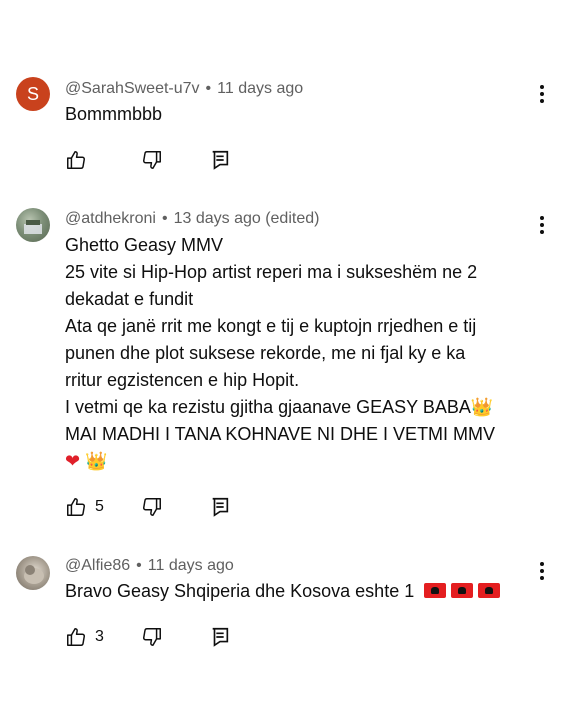  Describe the element at coordinates (99, 636) in the screenshot. I see `like-count: 3` at that location.